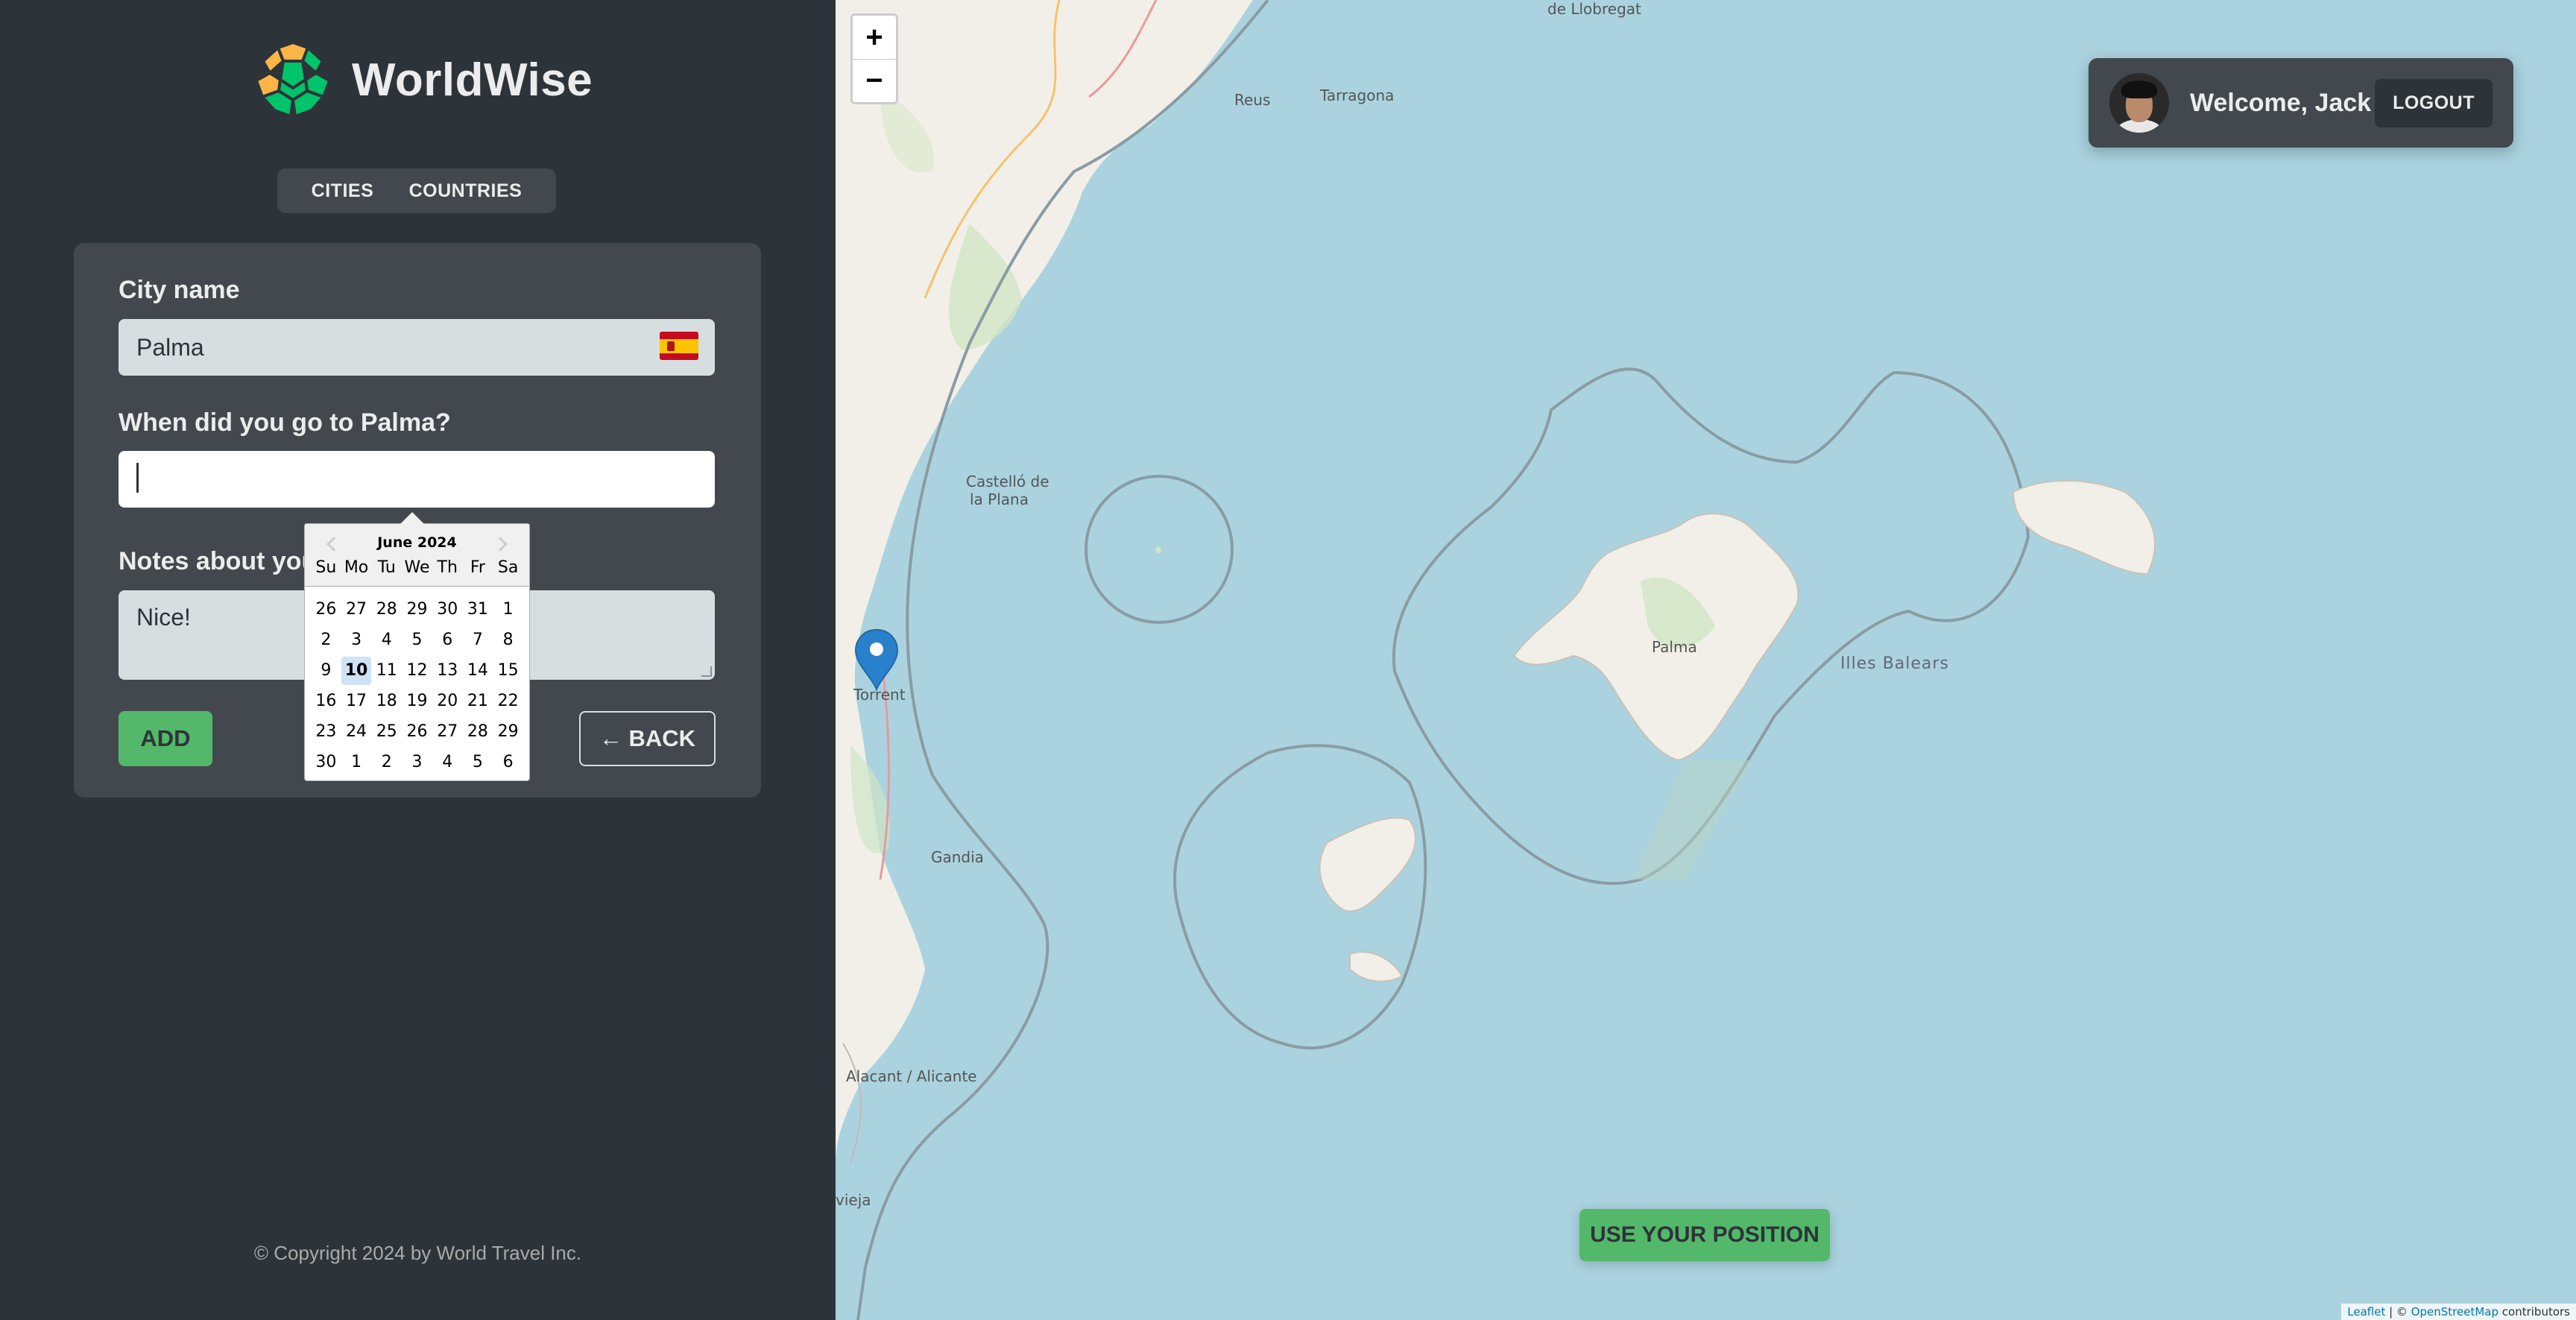  I want to click on logo: WorldWise, so click(423, 80).